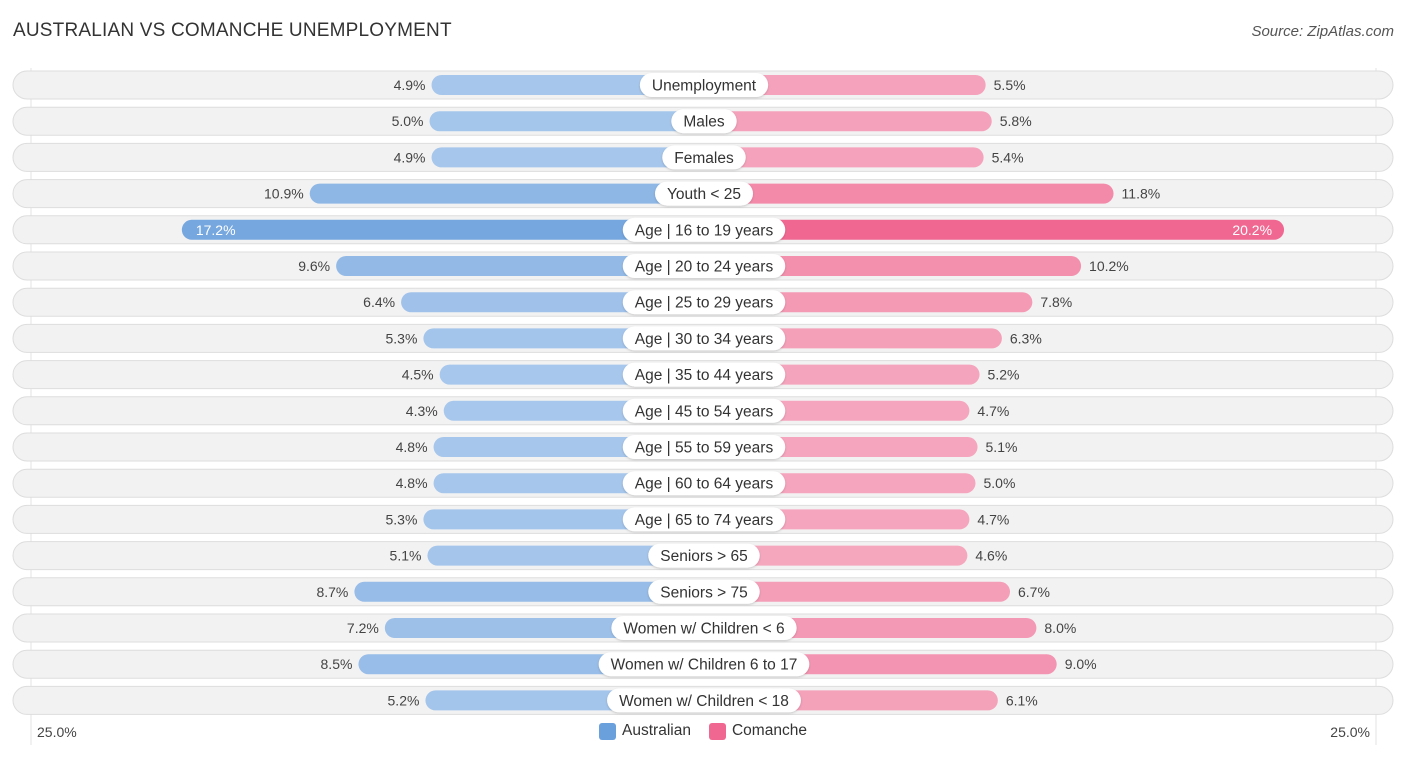 Image resolution: width=1406 pixels, height=757 pixels. What do you see at coordinates (337, 664) in the screenshot?
I see `value-label-australian: 8.5%` at bounding box center [337, 664].